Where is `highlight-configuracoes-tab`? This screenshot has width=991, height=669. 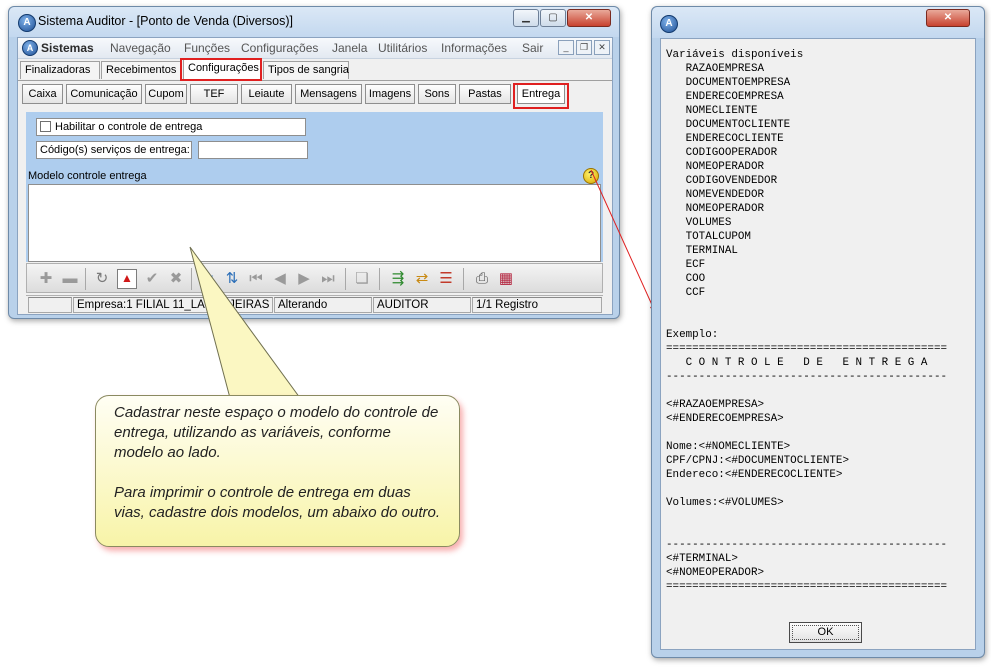
highlight-configuracoes-tab is located at coordinates (221, 69).